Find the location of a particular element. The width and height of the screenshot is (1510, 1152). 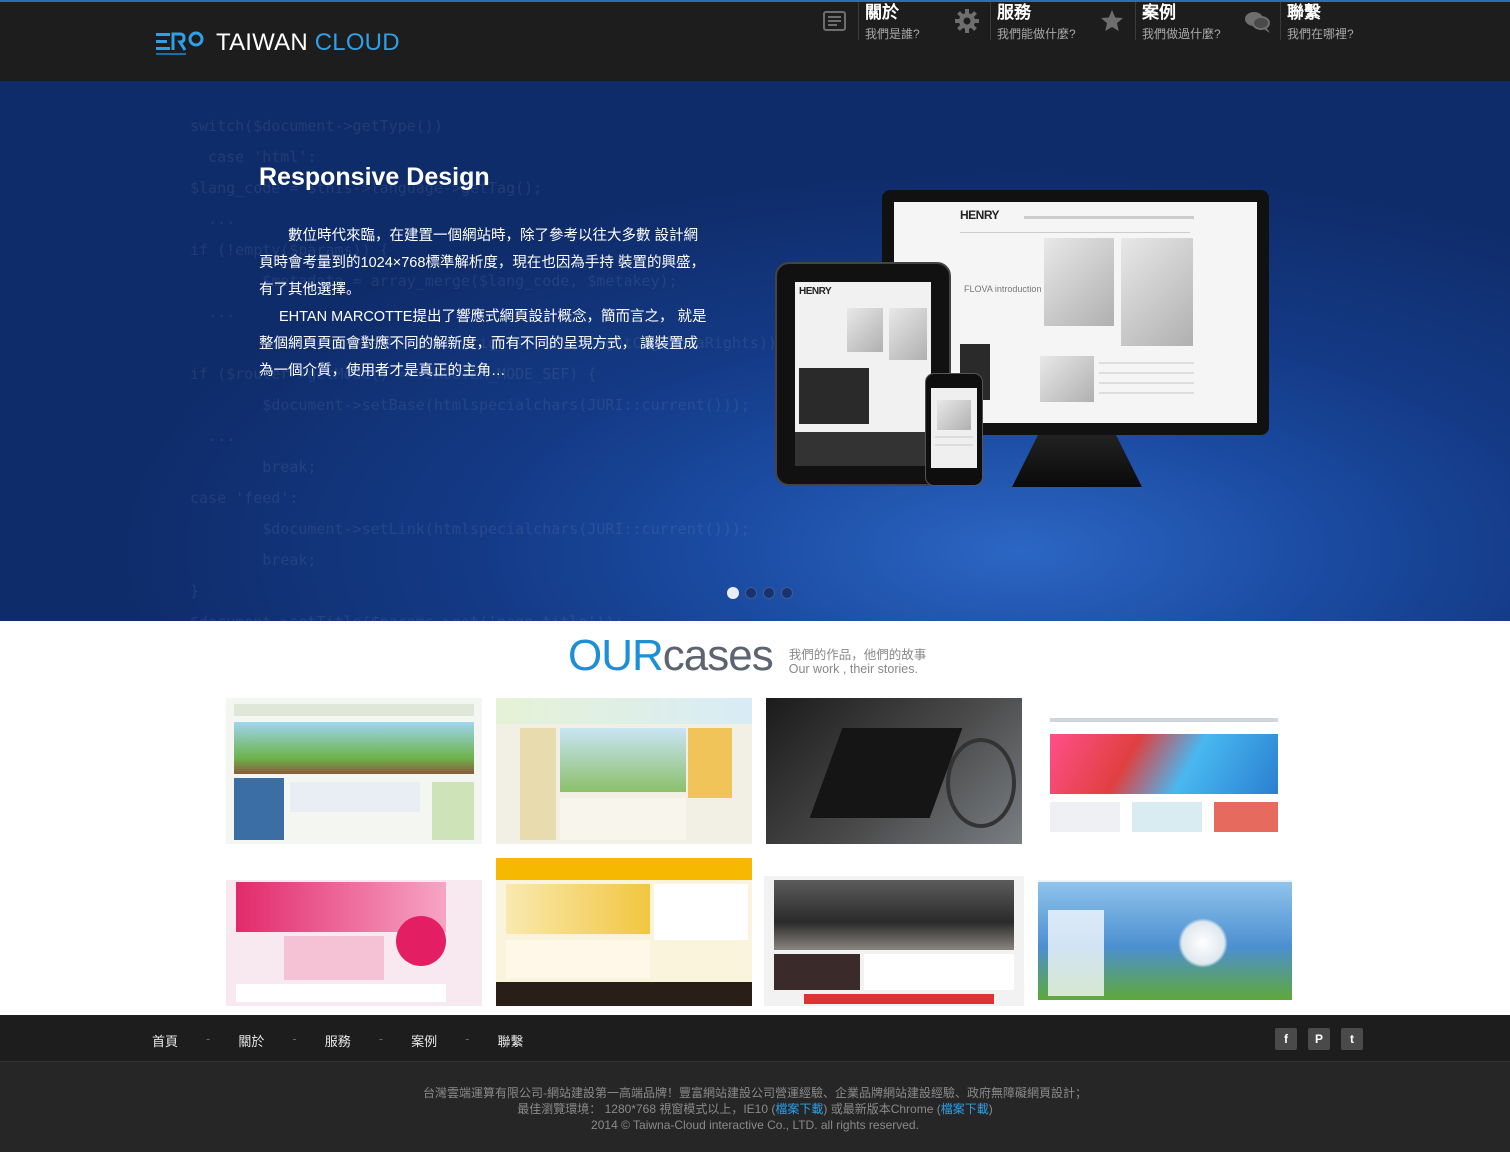

monitor-stand is located at coordinates (1077, 461).